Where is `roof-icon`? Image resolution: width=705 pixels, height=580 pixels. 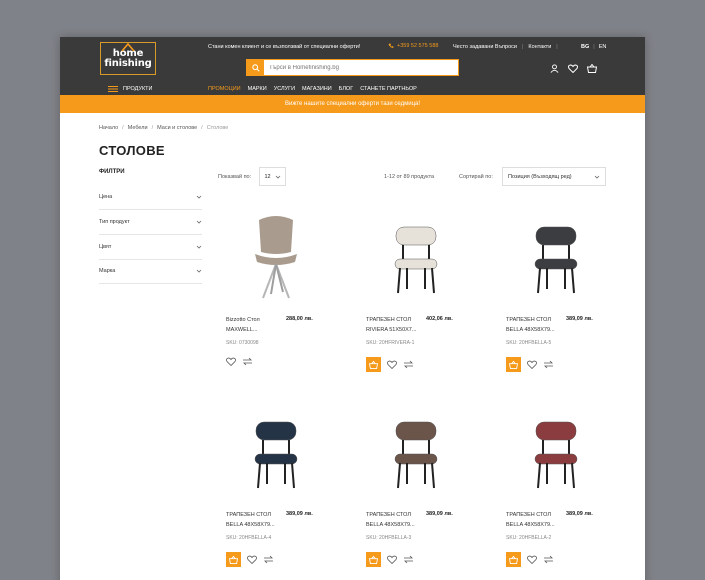
roof-icon is located at coordinates (128, 47).